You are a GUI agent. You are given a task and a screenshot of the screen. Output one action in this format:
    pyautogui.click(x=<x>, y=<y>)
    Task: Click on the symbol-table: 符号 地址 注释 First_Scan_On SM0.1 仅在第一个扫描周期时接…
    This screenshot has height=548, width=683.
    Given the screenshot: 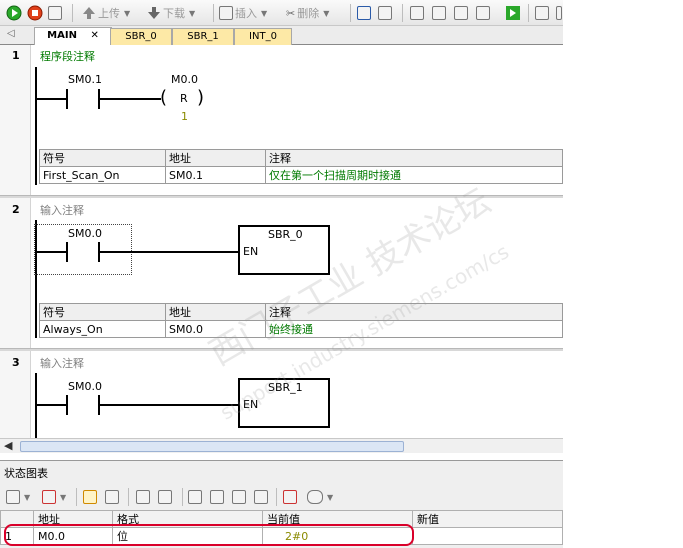 What is the action you would take?
    pyautogui.click(x=301, y=166)
    